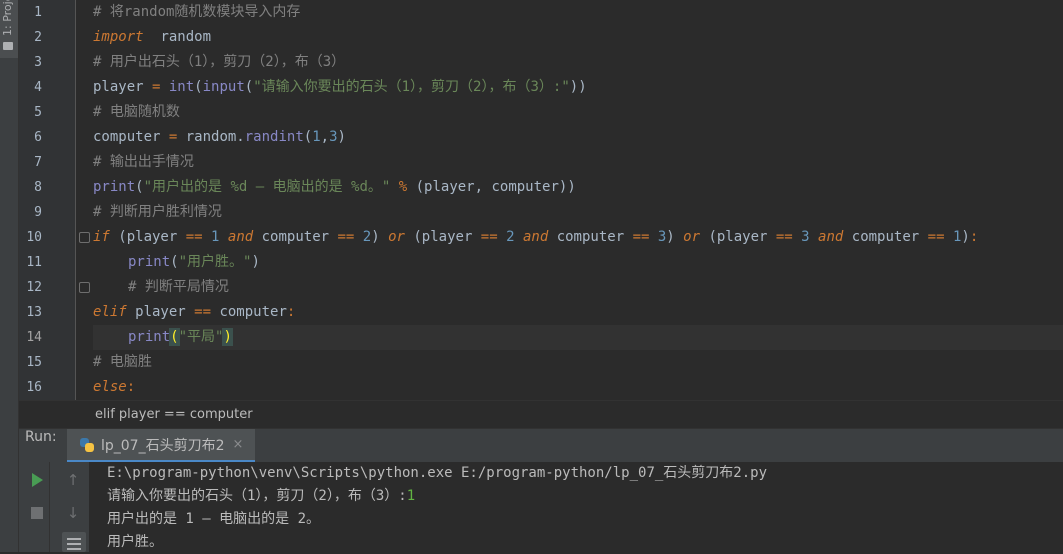 Image resolution: width=1063 pixels, height=554 pixels. What do you see at coordinates (214, 519) in the screenshot?
I see `console-line: 用户出的是 1 — 电脑出的是 2。` at bounding box center [214, 519].